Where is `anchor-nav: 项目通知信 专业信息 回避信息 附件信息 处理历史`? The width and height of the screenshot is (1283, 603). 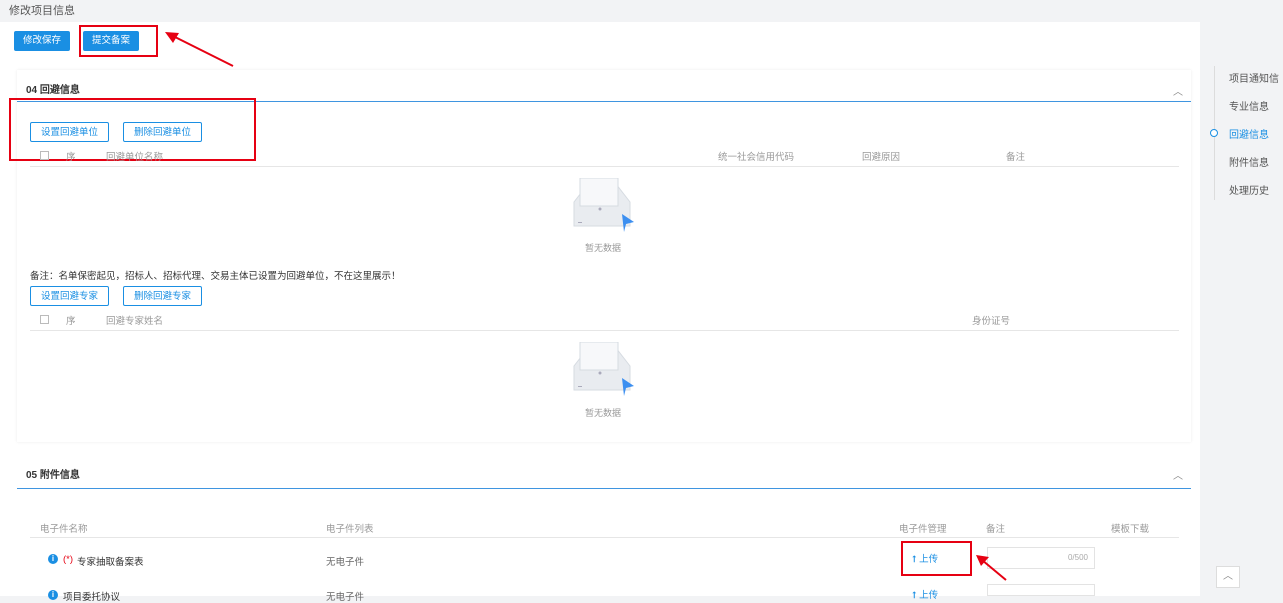
anchor-nav: 项目通知信 专业信息 回避信息 附件信息 处理历史 is located at coordinates (1246, 133).